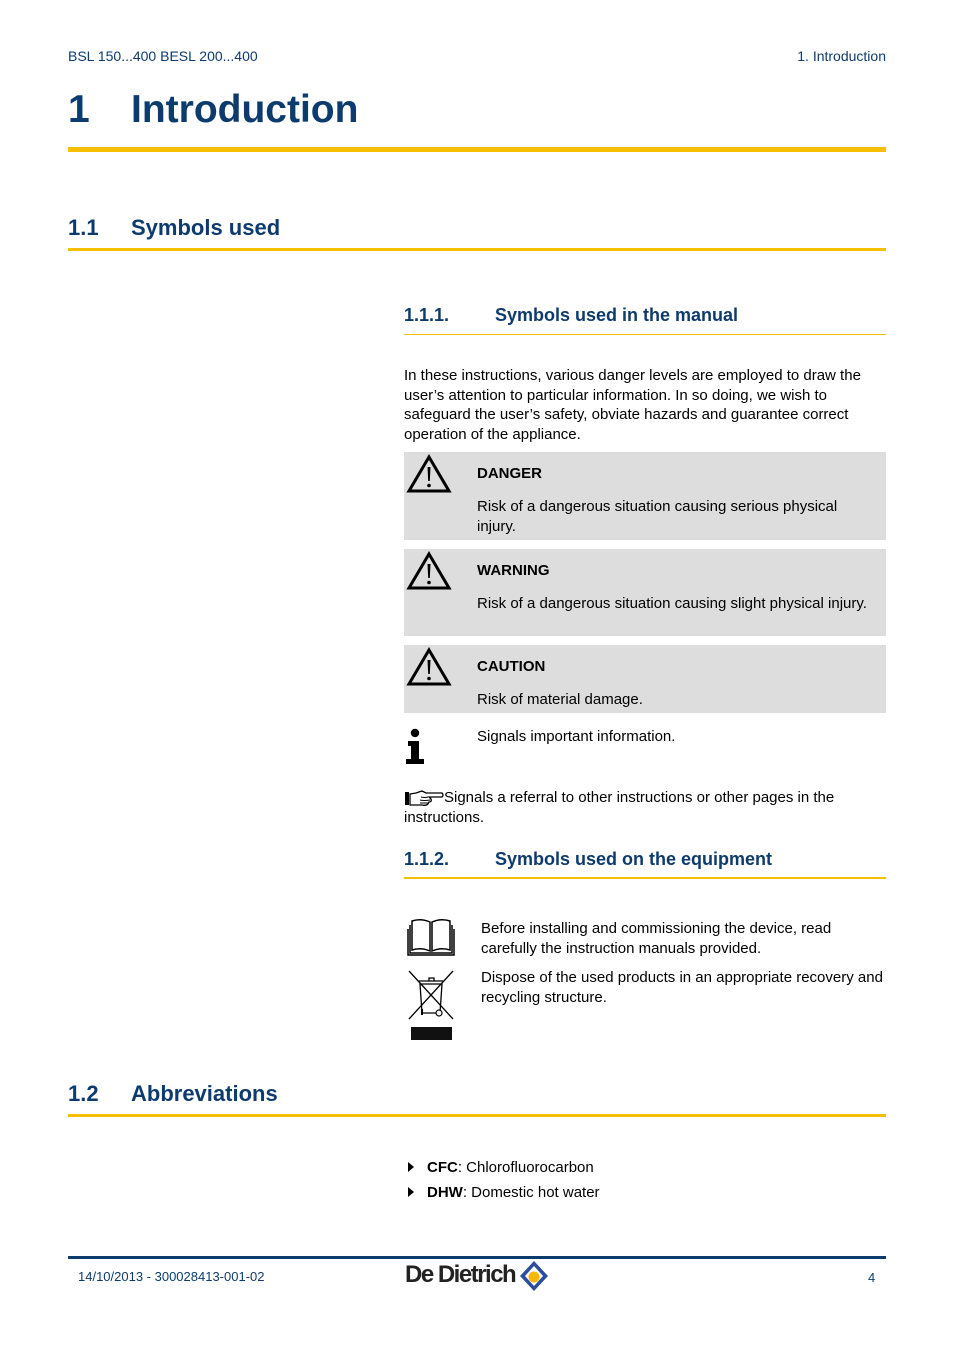  I want to click on notice-title: CAUTION, so click(511, 666).